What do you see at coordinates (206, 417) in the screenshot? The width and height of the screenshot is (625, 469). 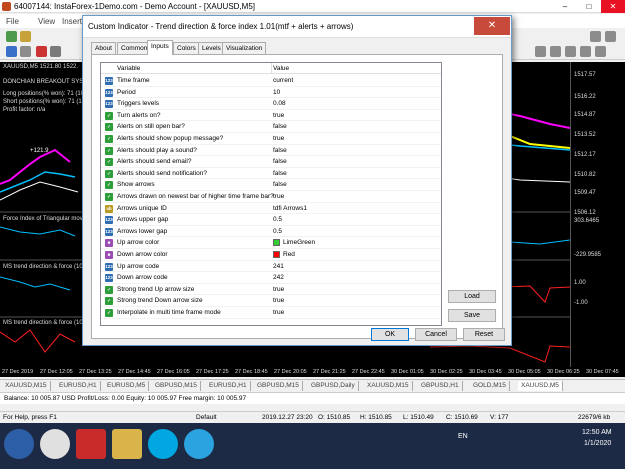 I see `profile-name: Default` at bounding box center [206, 417].